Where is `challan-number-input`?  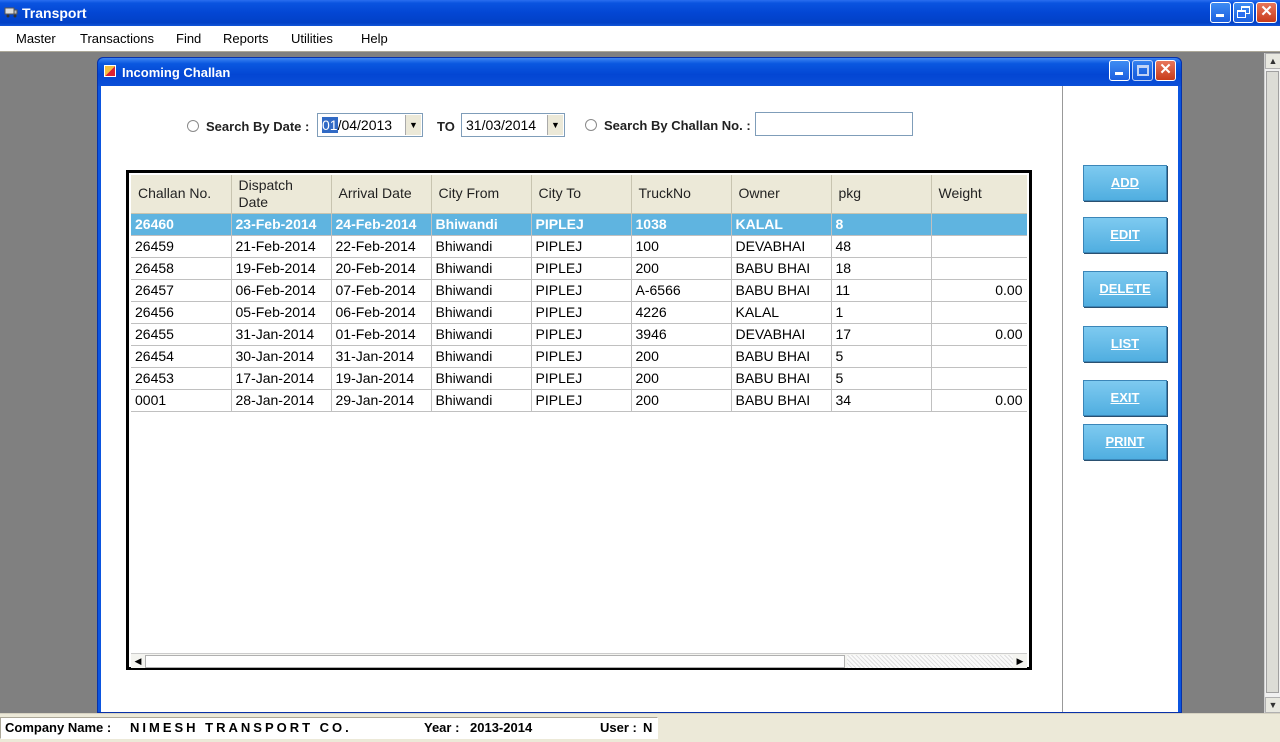
challan-number-input is located at coordinates (834, 124).